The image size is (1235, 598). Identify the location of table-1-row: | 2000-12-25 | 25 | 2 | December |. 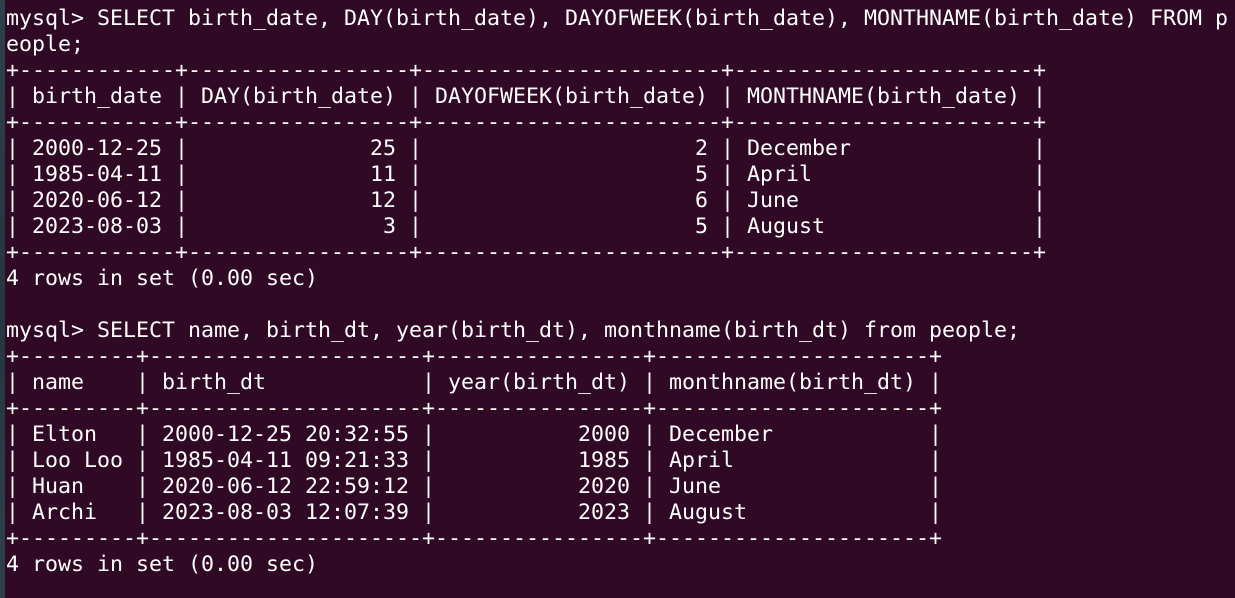
(526, 148).